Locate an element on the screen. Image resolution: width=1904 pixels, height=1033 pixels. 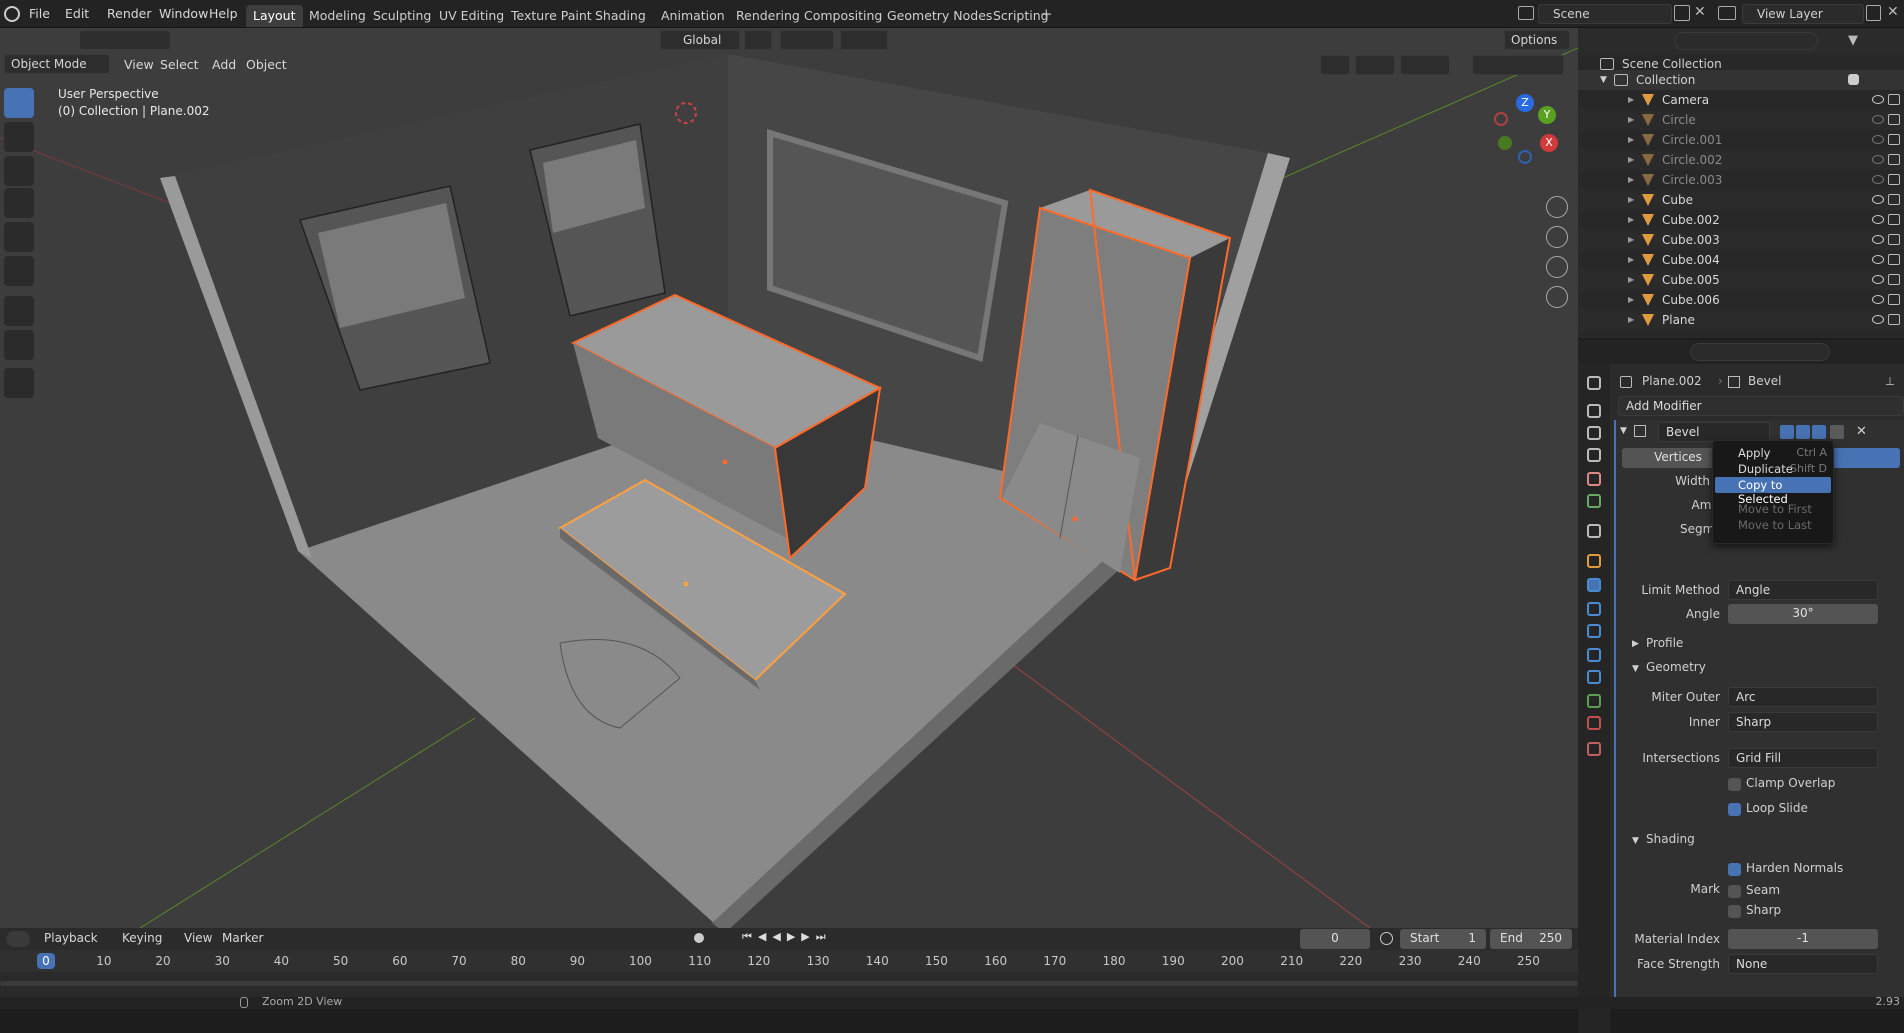
cursor-tool-button is located at coordinates (19, 137).